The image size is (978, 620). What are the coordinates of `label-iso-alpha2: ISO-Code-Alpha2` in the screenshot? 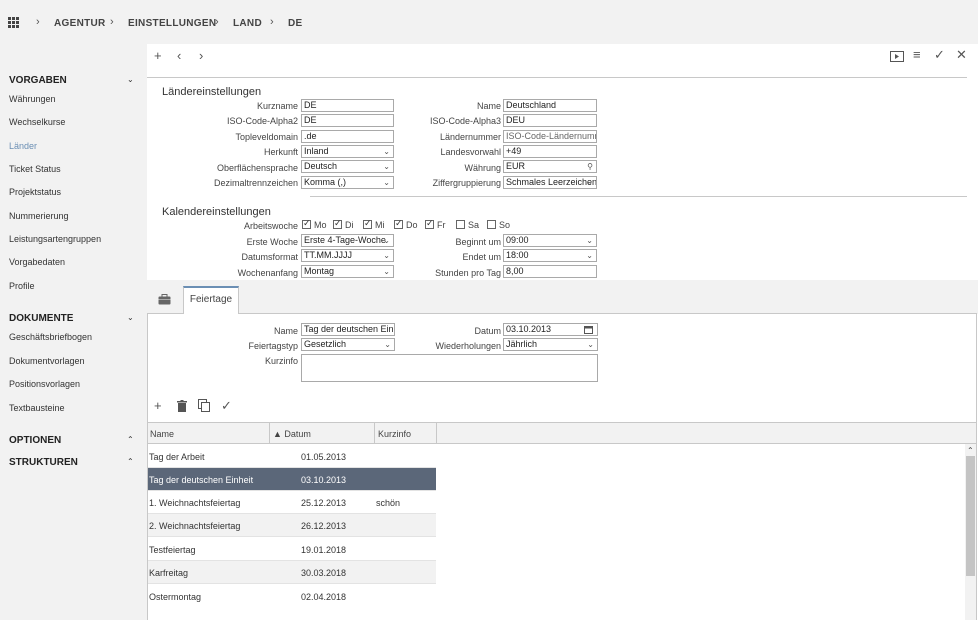 It's located at (262, 121).